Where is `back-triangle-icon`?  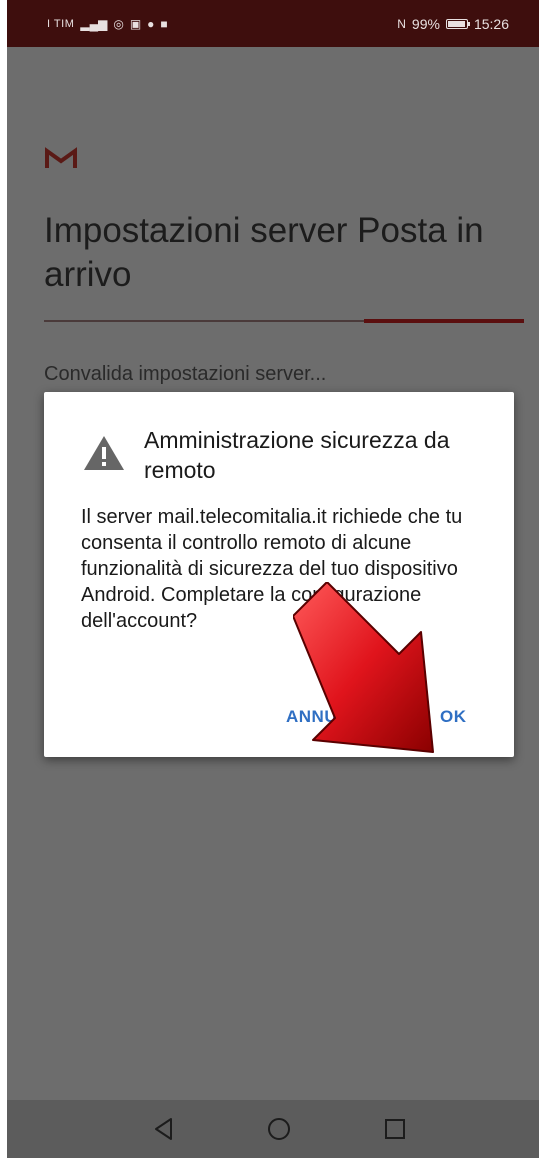 back-triangle-icon is located at coordinates (165, 1129).